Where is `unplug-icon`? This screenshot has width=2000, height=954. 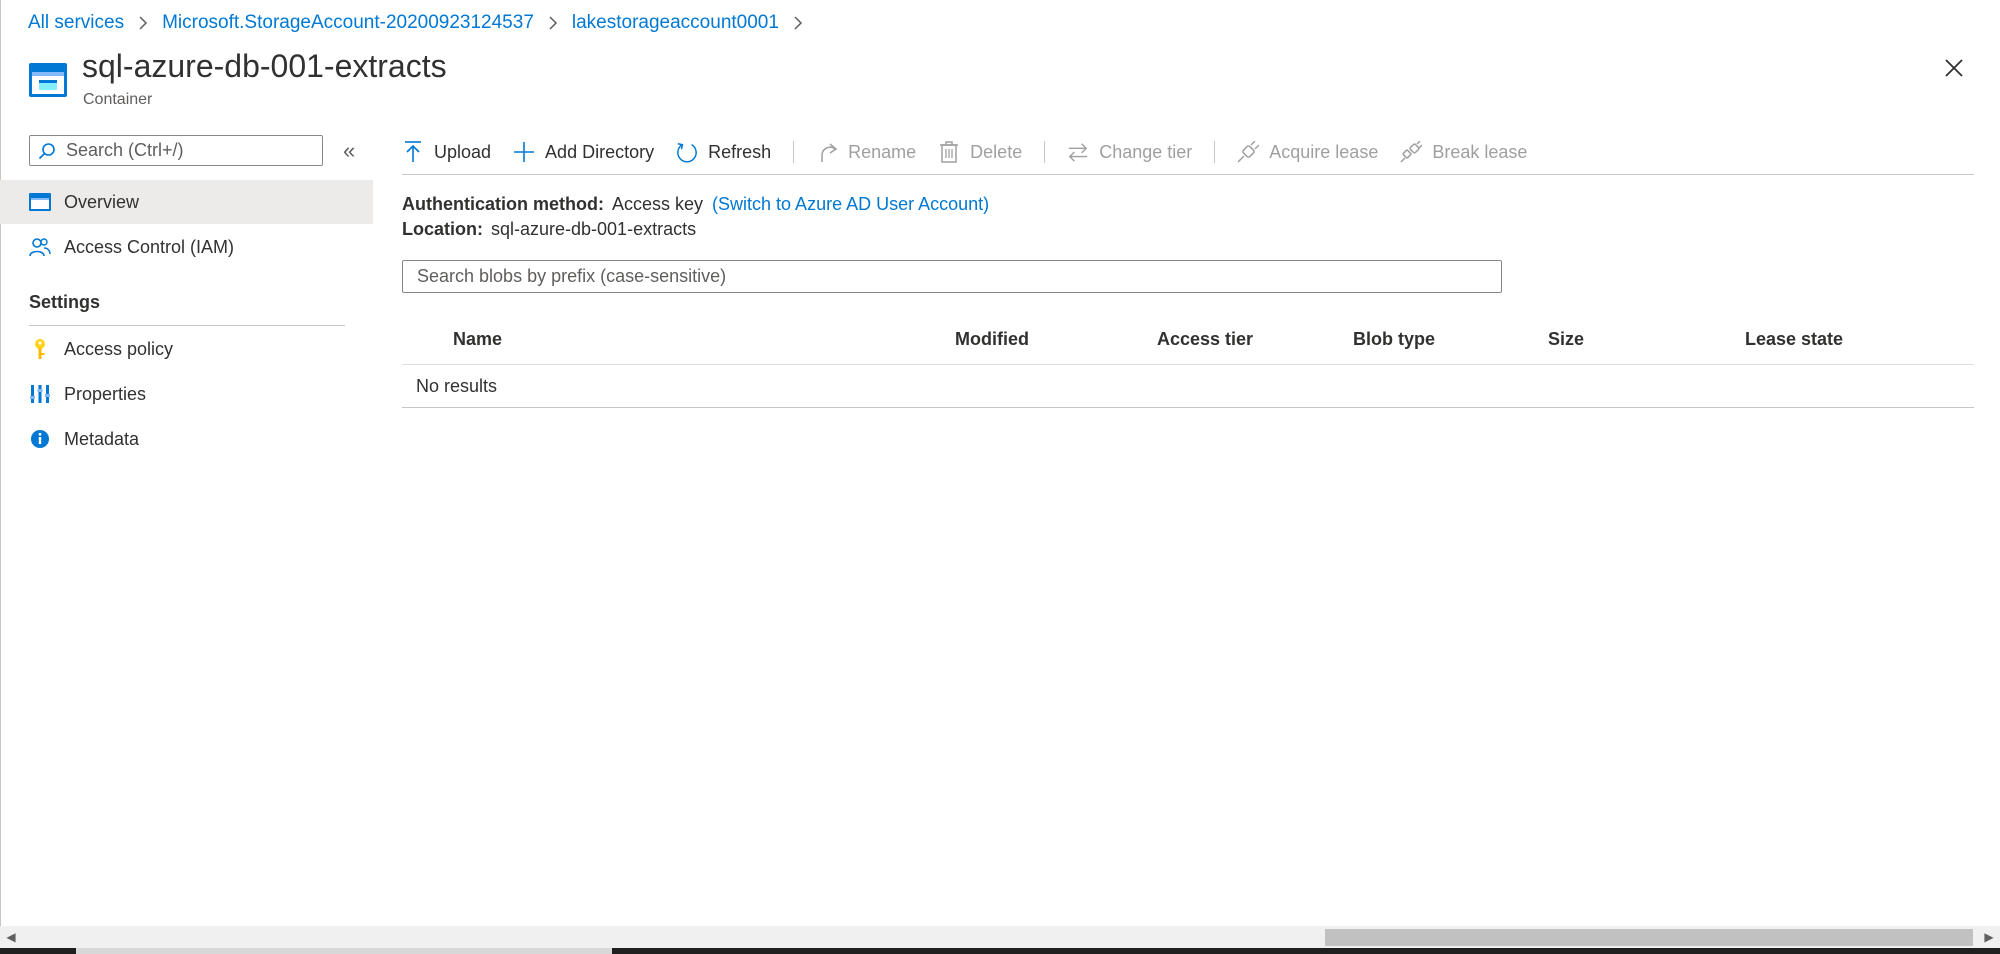 unplug-icon is located at coordinates (1411, 152).